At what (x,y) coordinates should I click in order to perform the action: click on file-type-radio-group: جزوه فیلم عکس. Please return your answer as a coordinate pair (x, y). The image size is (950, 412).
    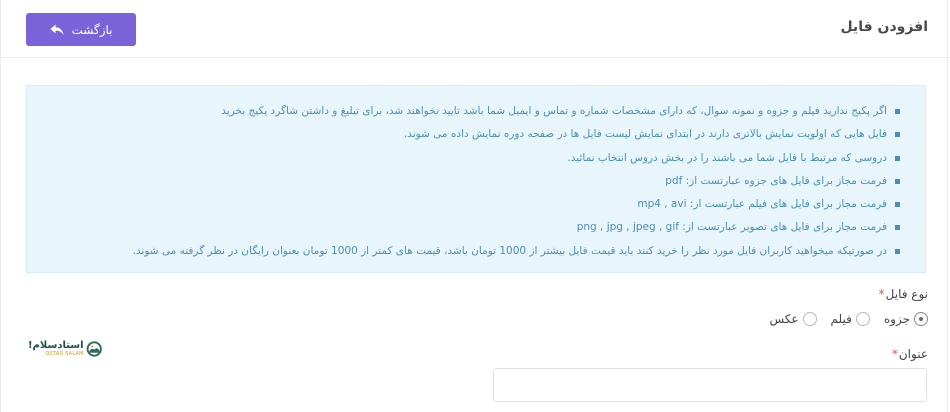
    Looking at the image, I should click on (848, 319).